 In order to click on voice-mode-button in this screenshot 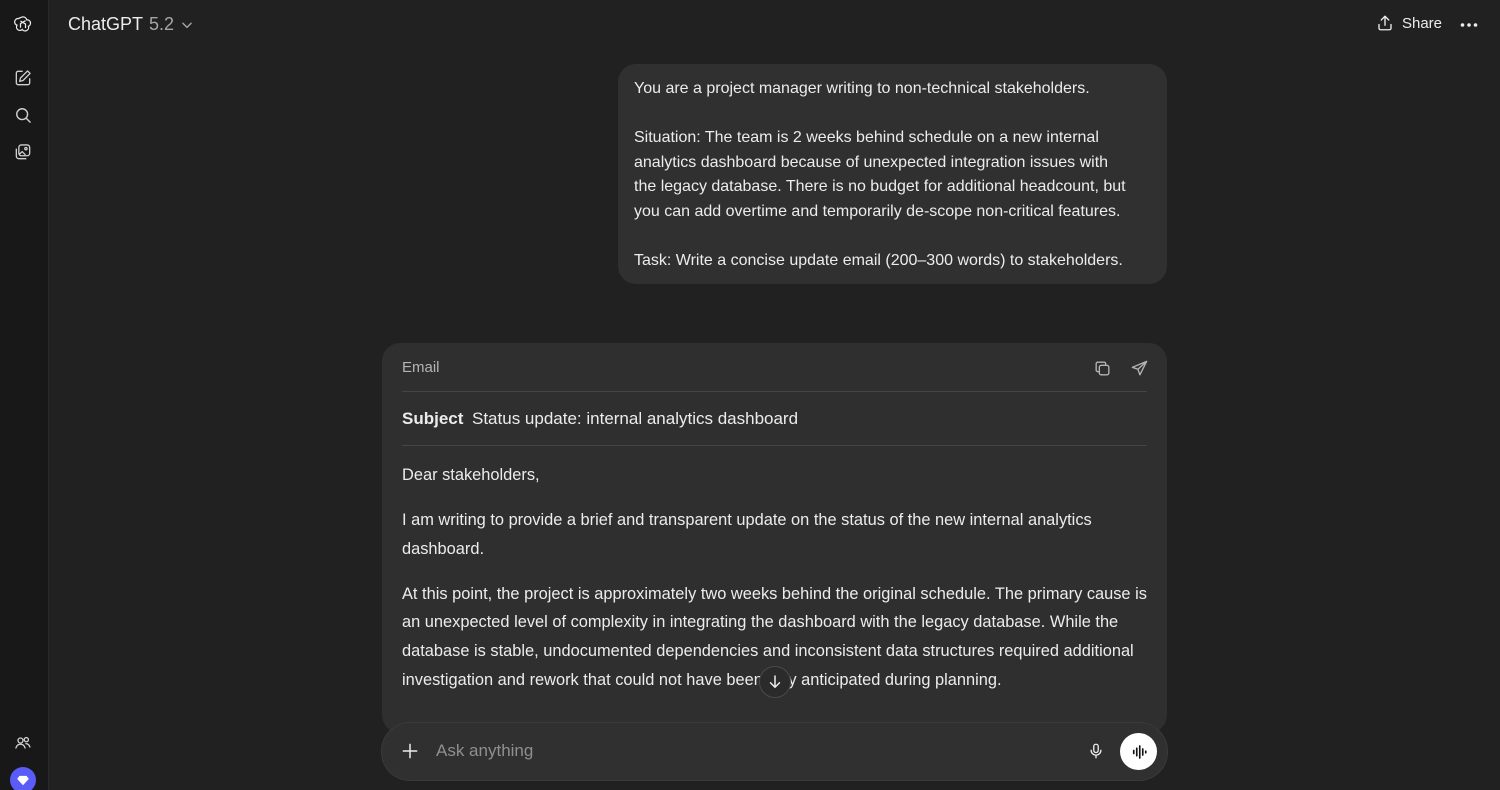, I will do `click(1138, 751)`.